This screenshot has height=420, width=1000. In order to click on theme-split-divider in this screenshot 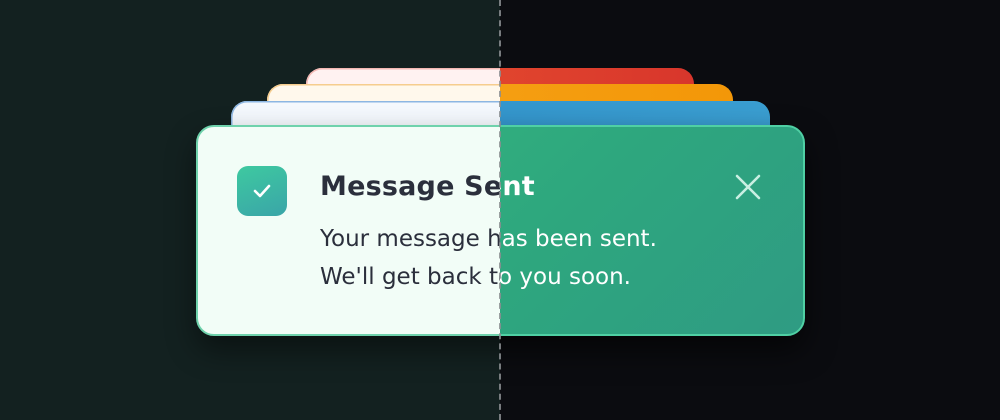, I will do `click(500, 210)`.